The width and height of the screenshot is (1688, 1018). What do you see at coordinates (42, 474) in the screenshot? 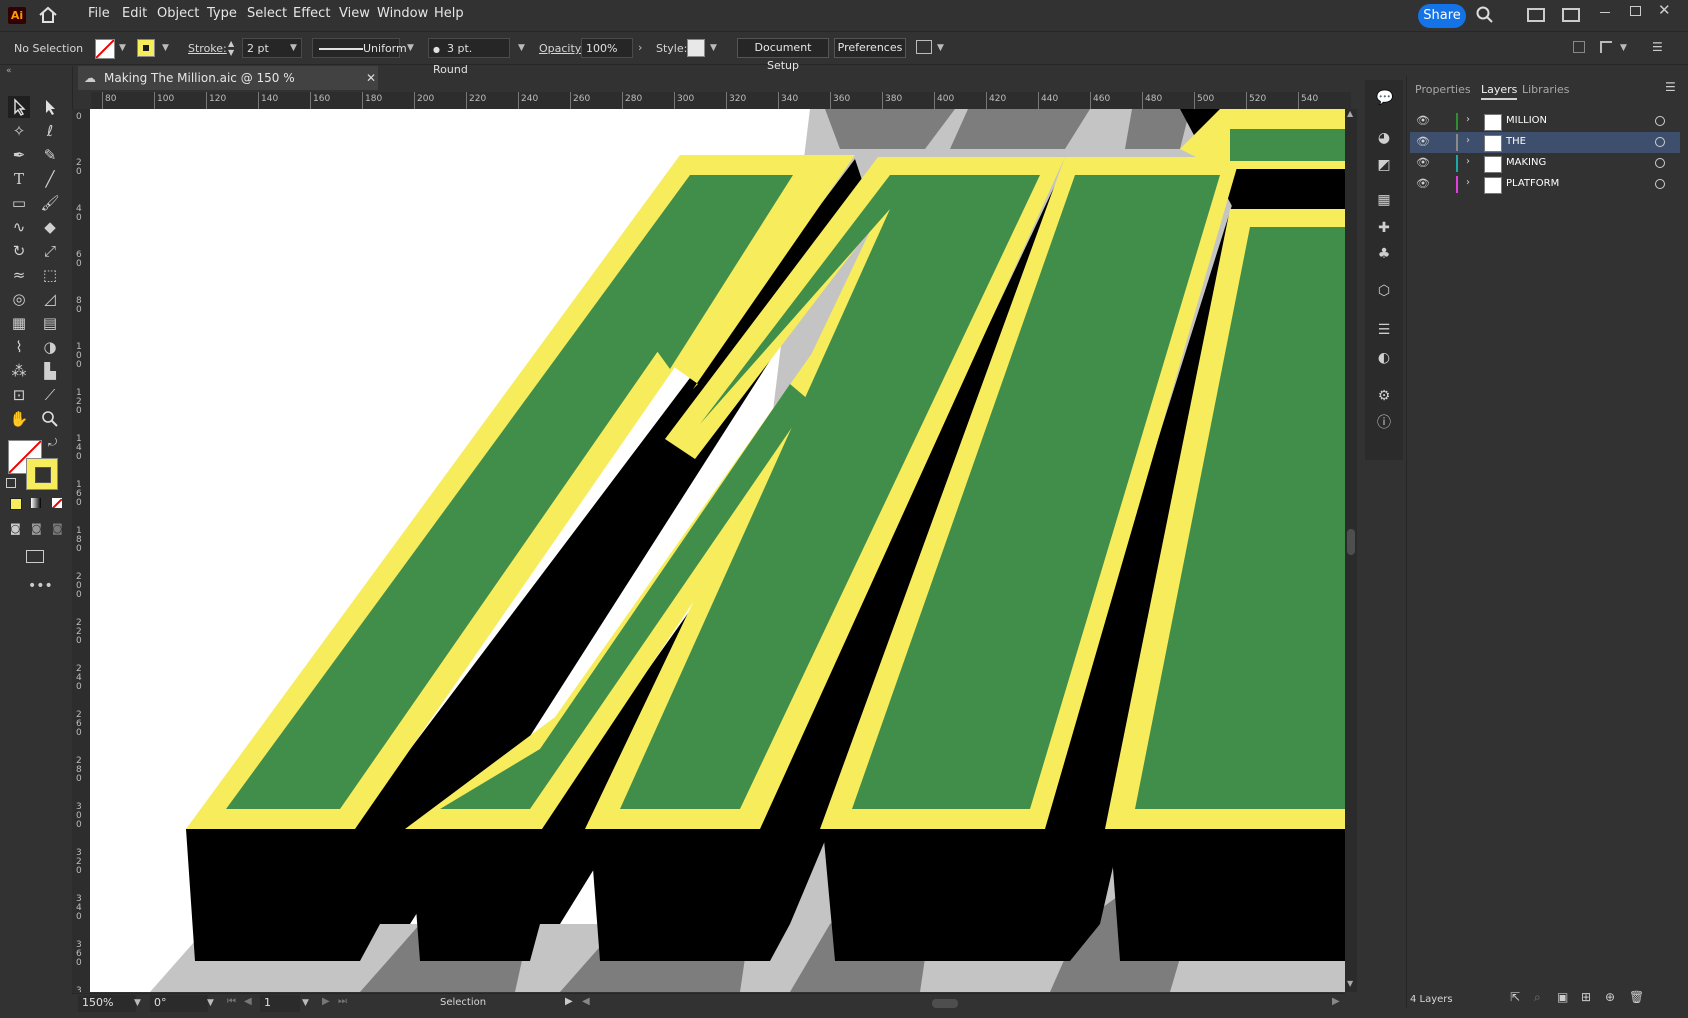
I see `stroke-color-indicator` at bounding box center [42, 474].